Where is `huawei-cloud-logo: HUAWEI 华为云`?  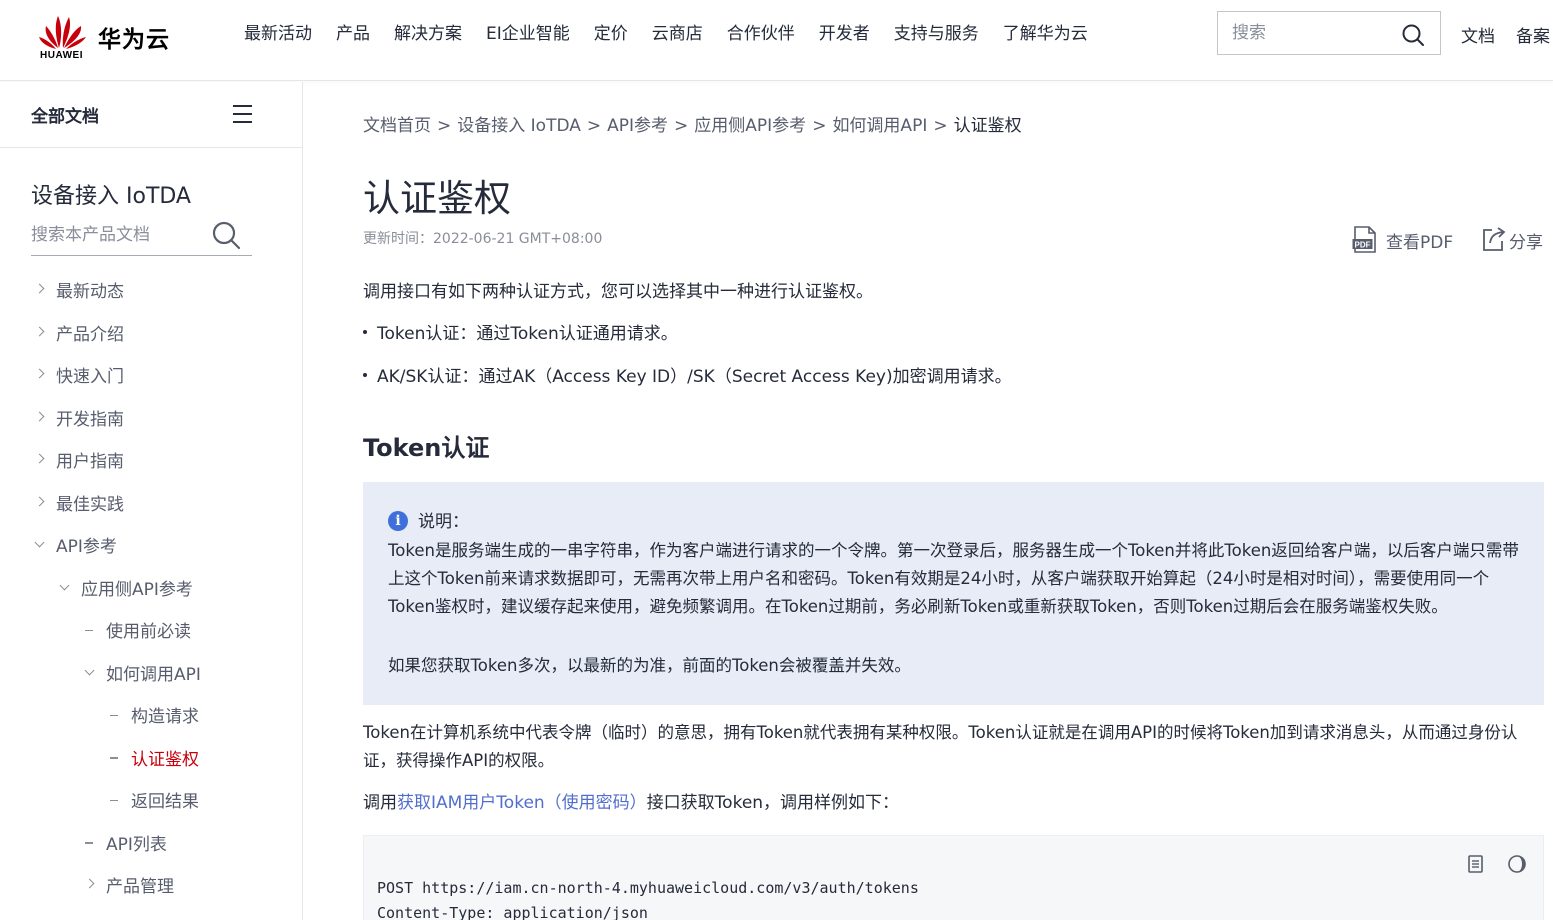 huawei-cloud-logo: HUAWEI 华为云 is located at coordinates (106, 37).